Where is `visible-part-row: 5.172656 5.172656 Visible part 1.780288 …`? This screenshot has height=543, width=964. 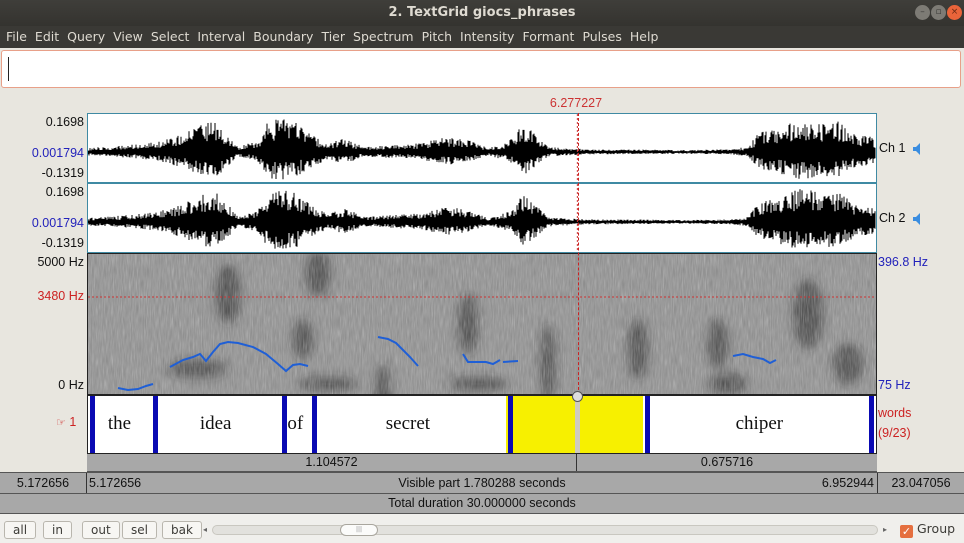 visible-part-row: 5.172656 5.172656 Visible part 1.780288 … is located at coordinates (482, 483).